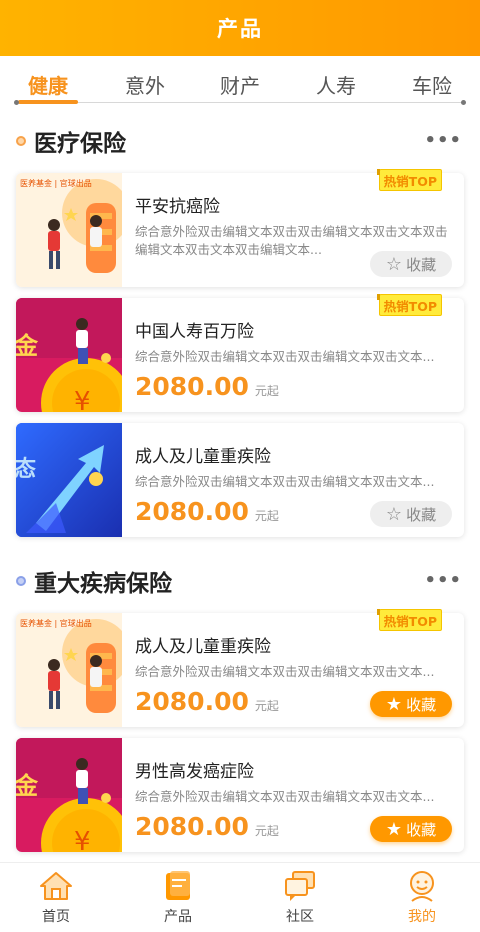  What do you see at coordinates (69, 480) in the screenshot?
I see `product-thumbnail: 态` at bounding box center [69, 480].